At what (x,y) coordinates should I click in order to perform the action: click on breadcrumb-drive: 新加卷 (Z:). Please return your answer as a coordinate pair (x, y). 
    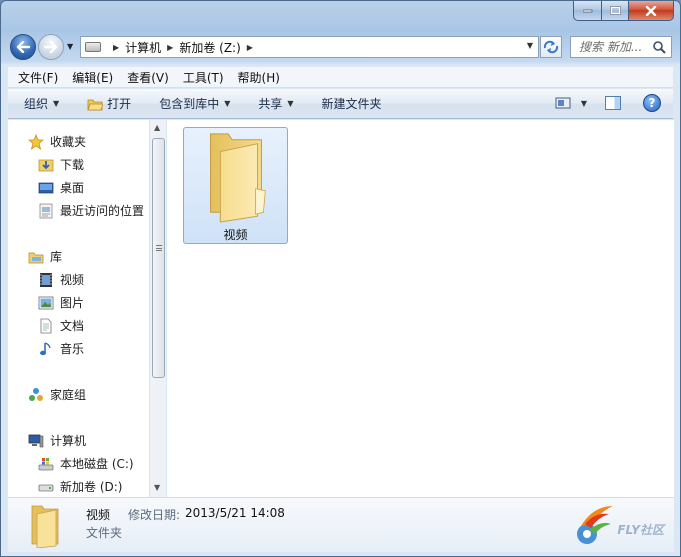
    Looking at the image, I should click on (209, 47).